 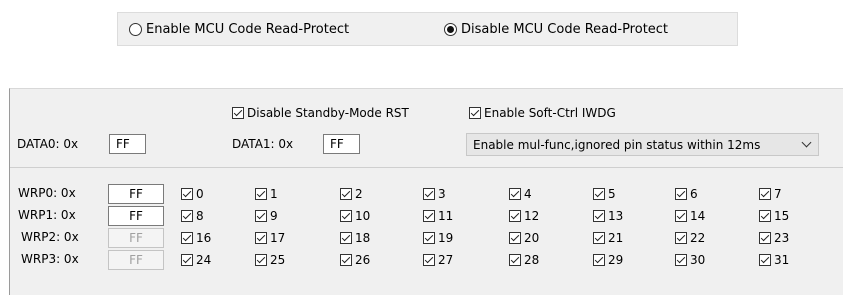 I want to click on wrp-bit-checkbox: 0, so click(x=192, y=194).